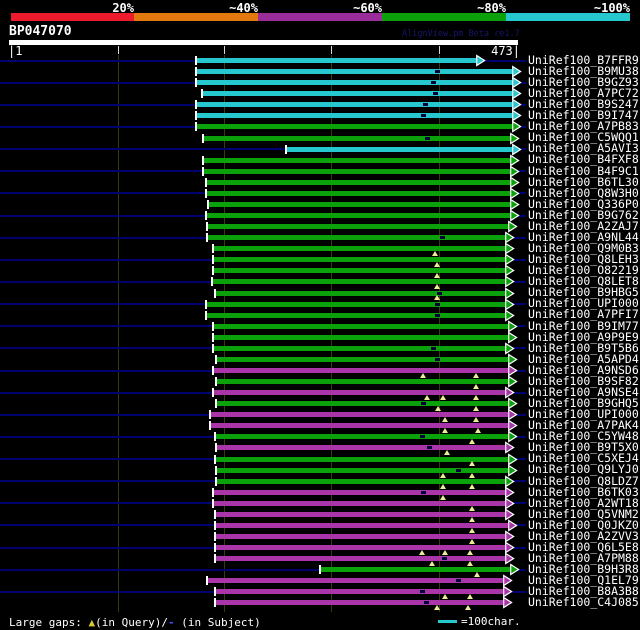 This screenshot has height=630, width=640. I want to click on size-scale-label: =100char., so click(491, 621).